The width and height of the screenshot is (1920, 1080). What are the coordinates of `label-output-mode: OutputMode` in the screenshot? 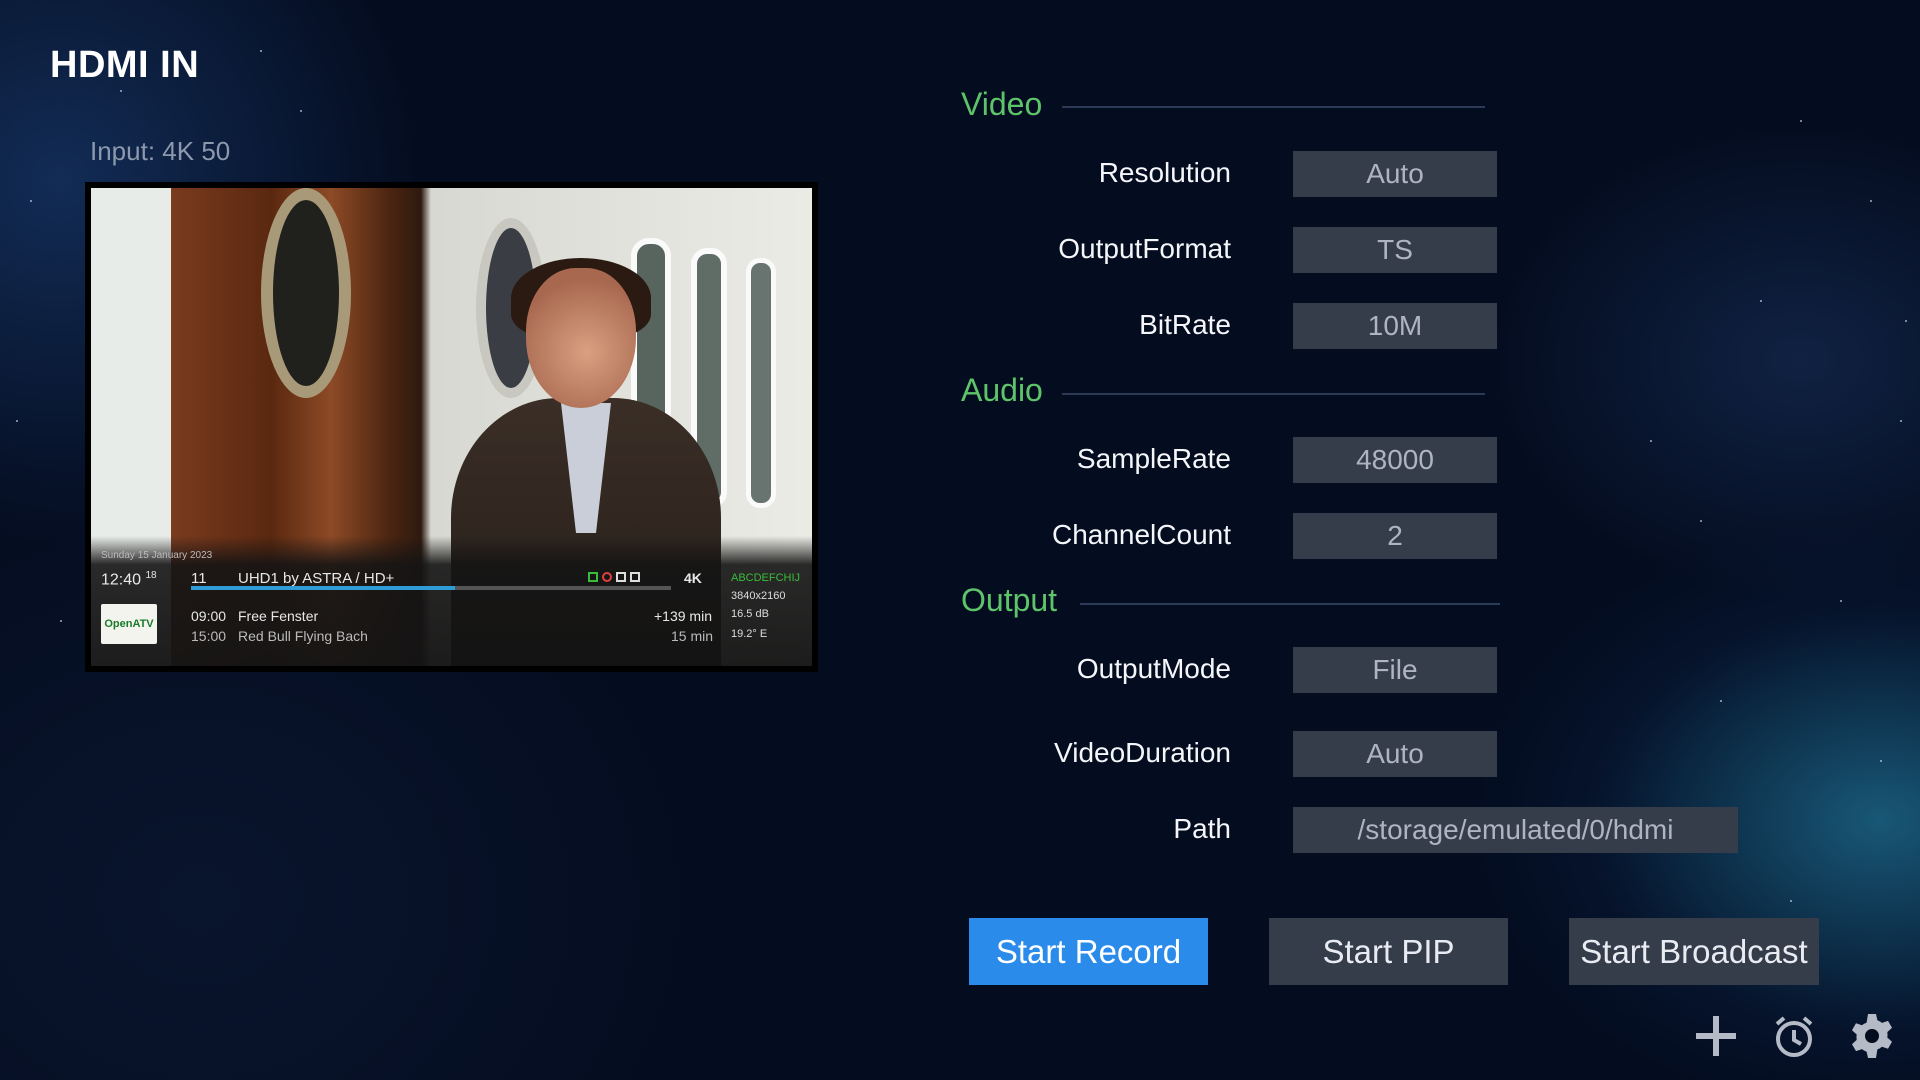 It's located at (1153, 668).